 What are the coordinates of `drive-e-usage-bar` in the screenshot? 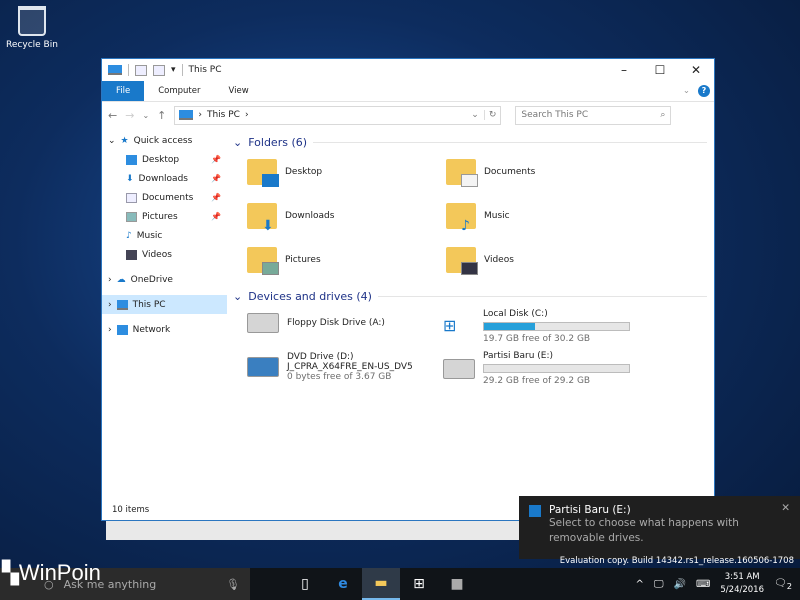 It's located at (556, 368).